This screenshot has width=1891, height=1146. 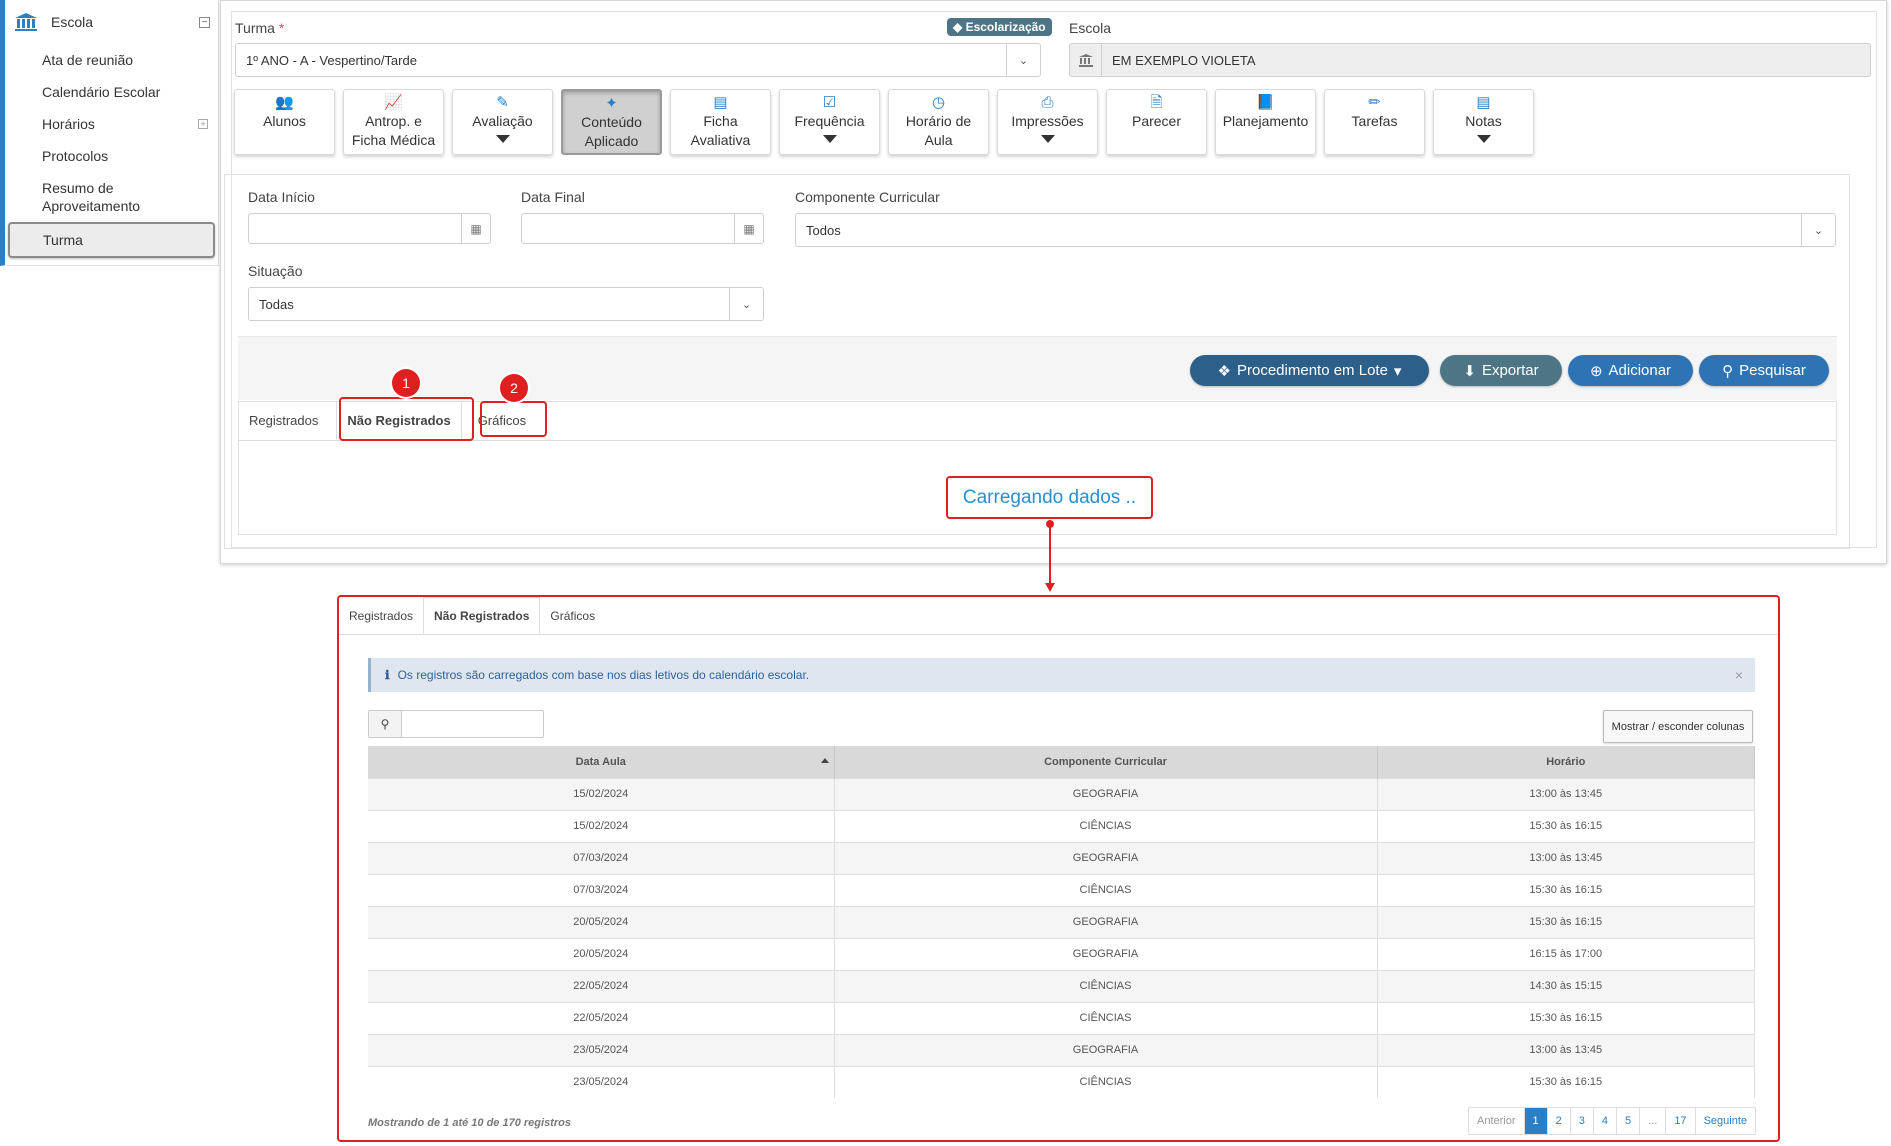 What do you see at coordinates (1047, 122) in the screenshot?
I see `impressoes-button: ⎙ Impressões` at bounding box center [1047, 122].